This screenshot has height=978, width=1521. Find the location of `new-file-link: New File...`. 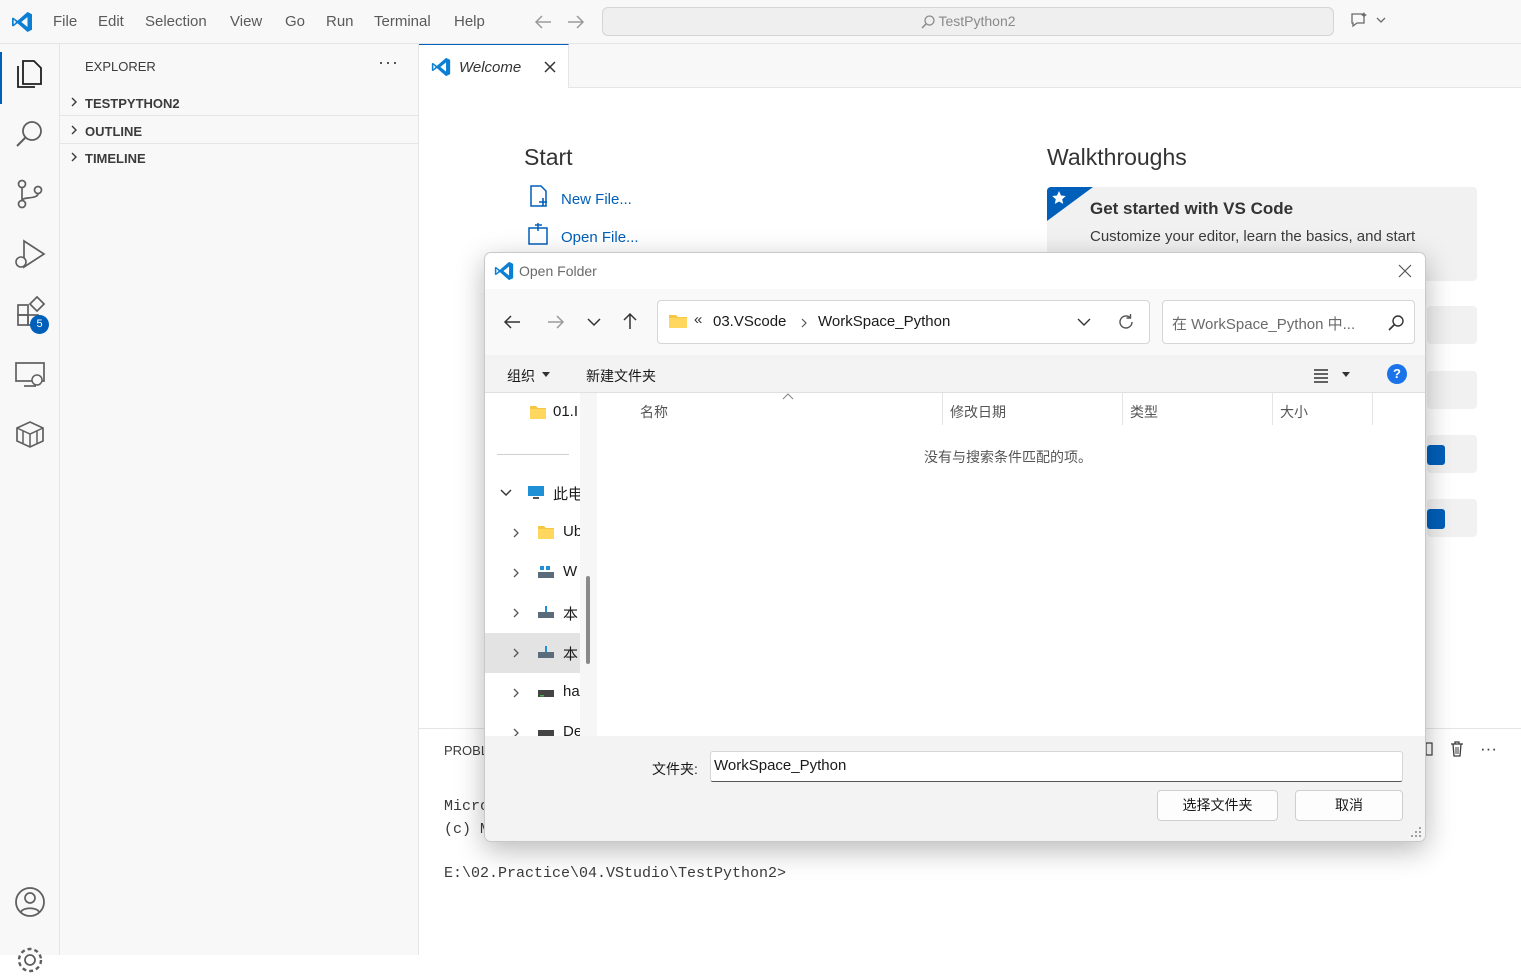

new-file-link: New File... is located at coordinates (596, 199).